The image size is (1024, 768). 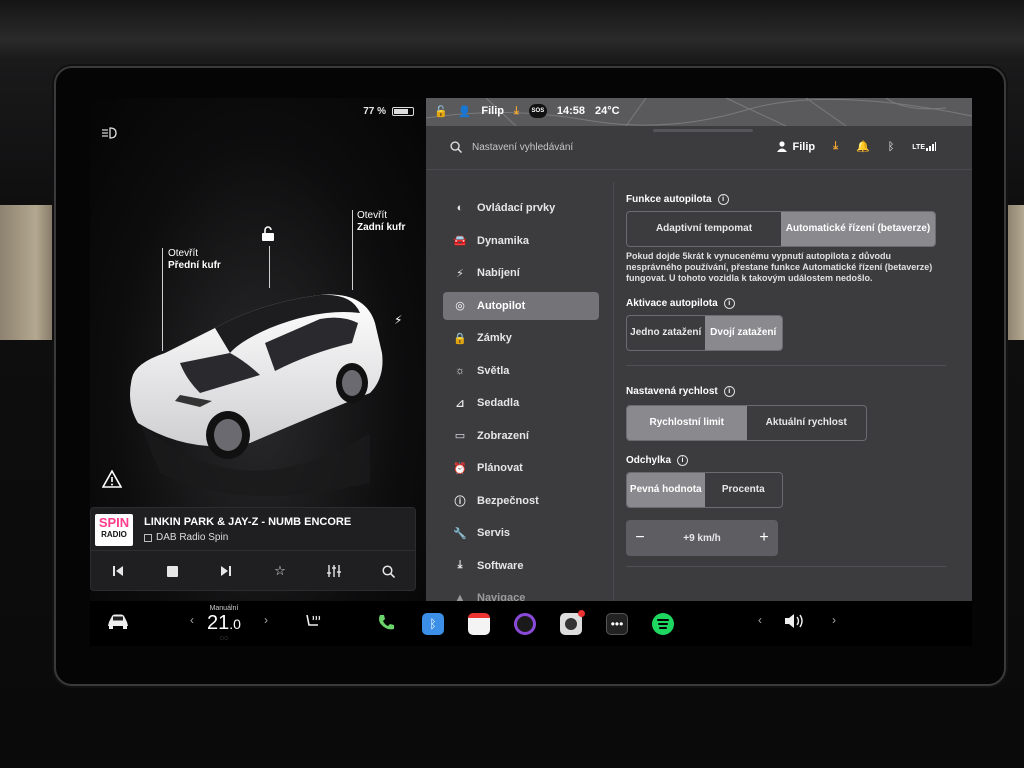 I want to click on nav-item-nabíjení: ⚡ Nabíjení, so click(x=521, y=273).